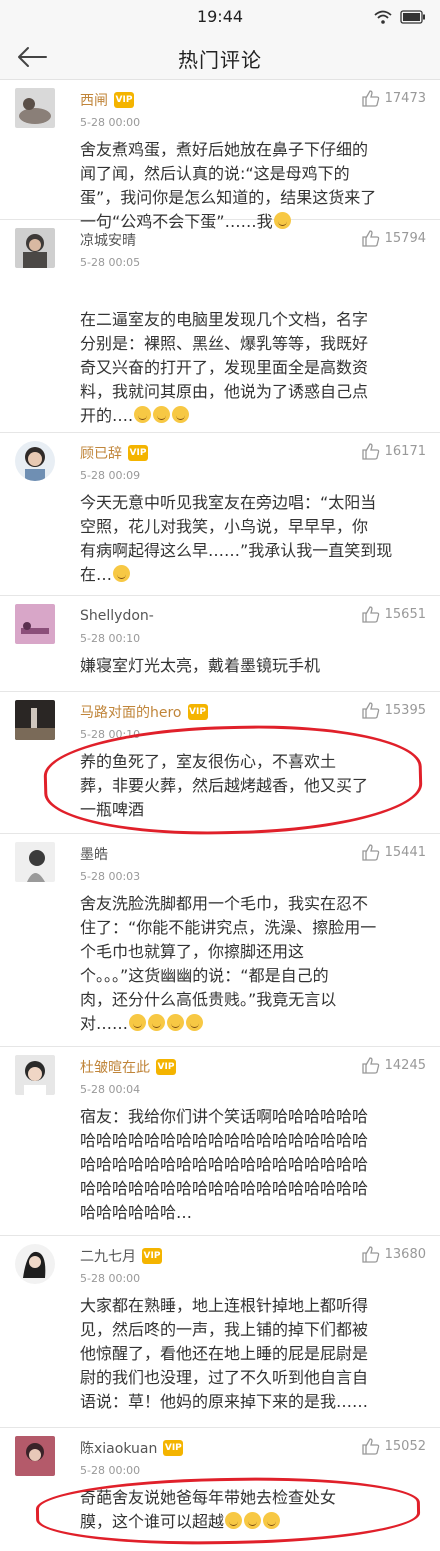  Describe the element at coordinates (152, 1521) in the screenshot. I see `comment-line: 膜，这个谁可以超越` at that location.